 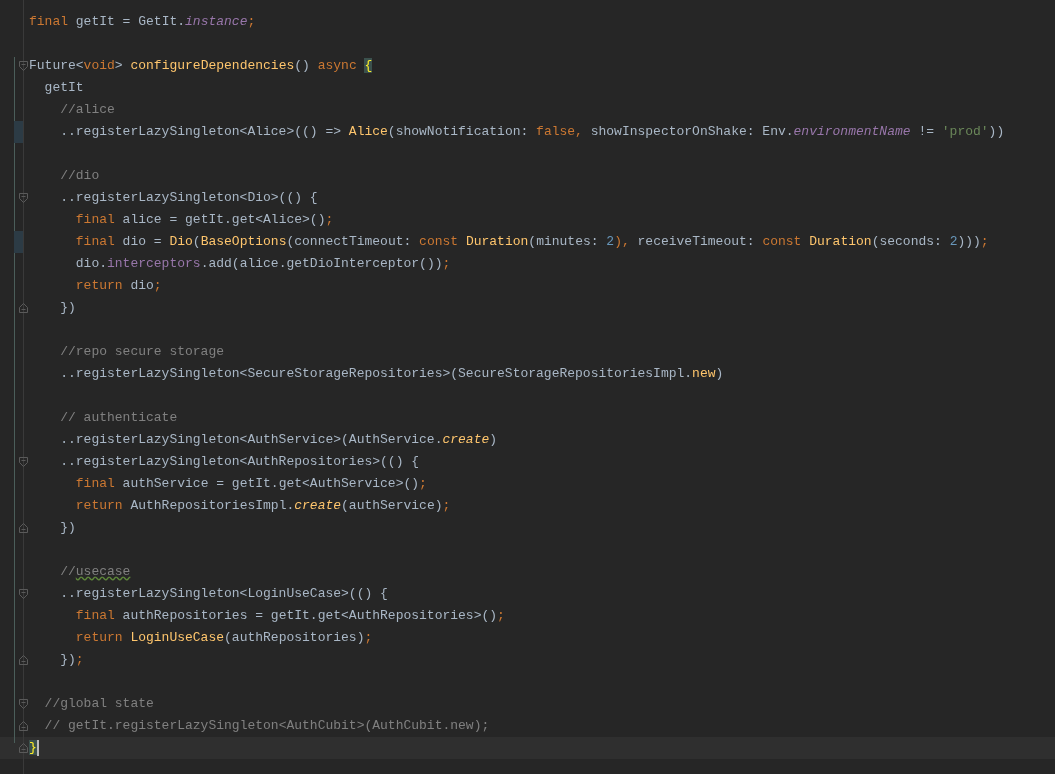 What do you see at coordinates (189, 198) in the screenshot?
I see `code-line: ..registerLazySingleton<Dio>(() {` at bounding box center [189, 198].